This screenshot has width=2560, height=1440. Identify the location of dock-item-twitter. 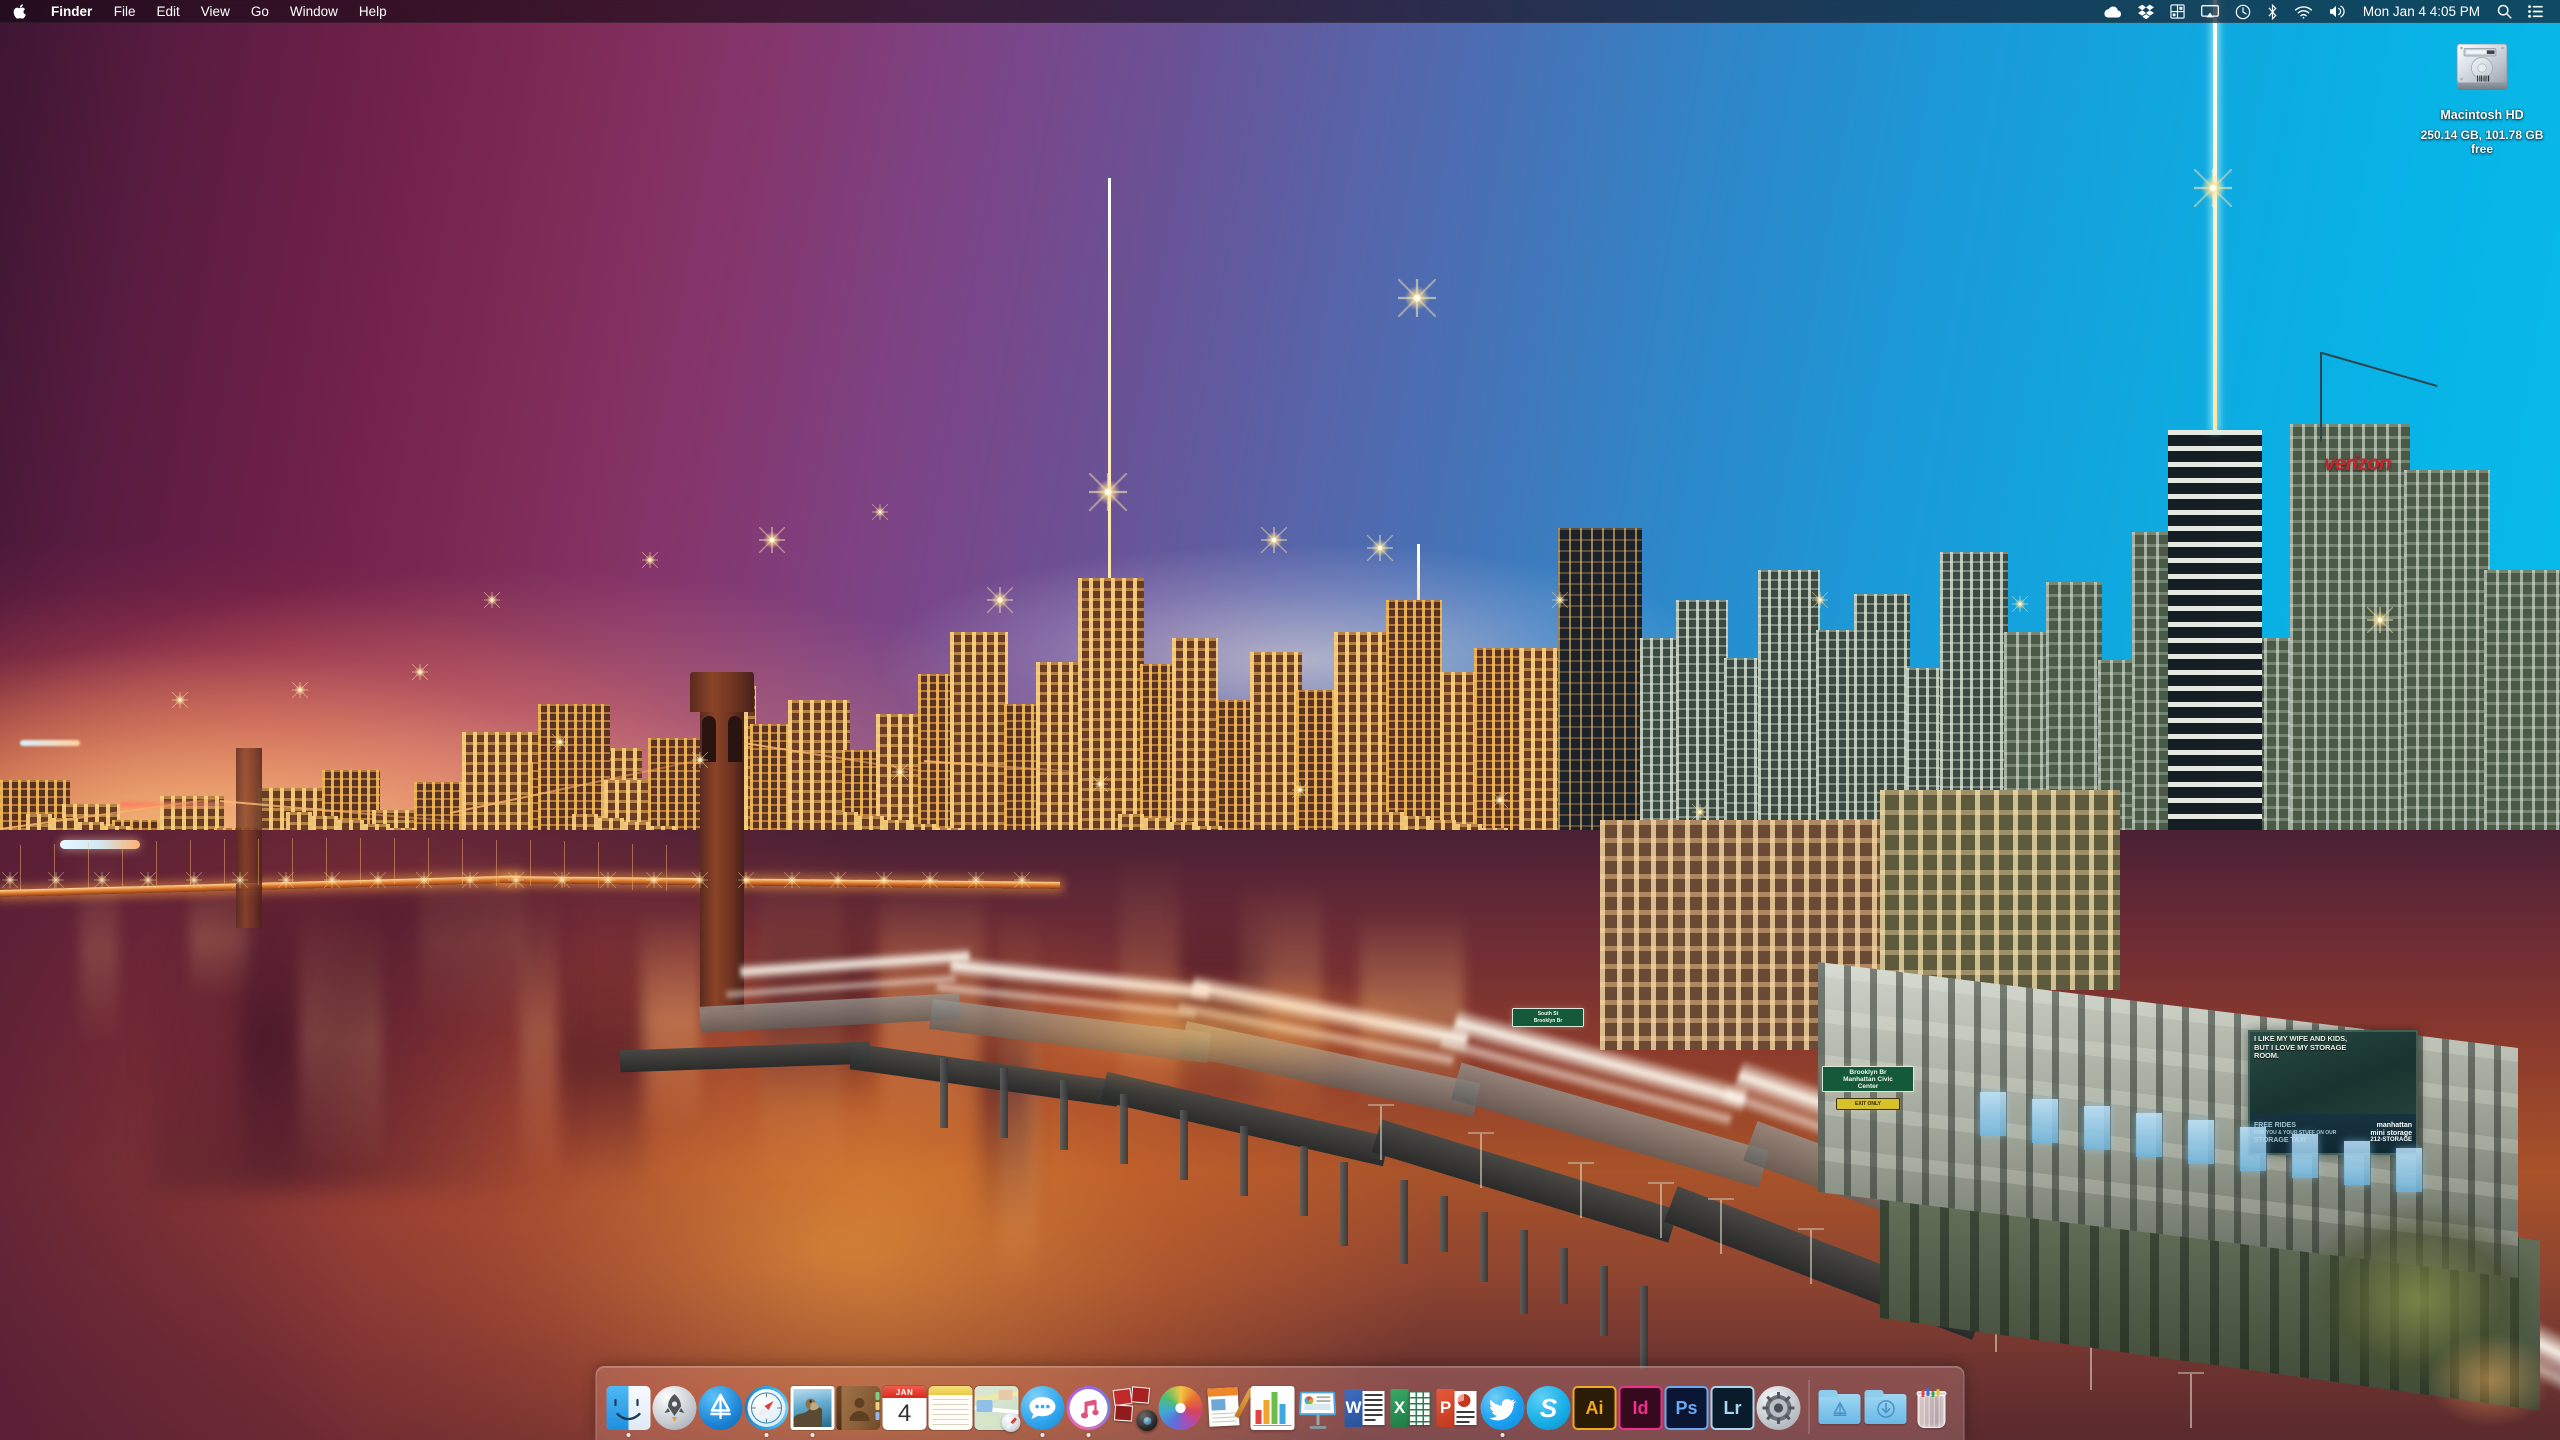
(1503, 1408).